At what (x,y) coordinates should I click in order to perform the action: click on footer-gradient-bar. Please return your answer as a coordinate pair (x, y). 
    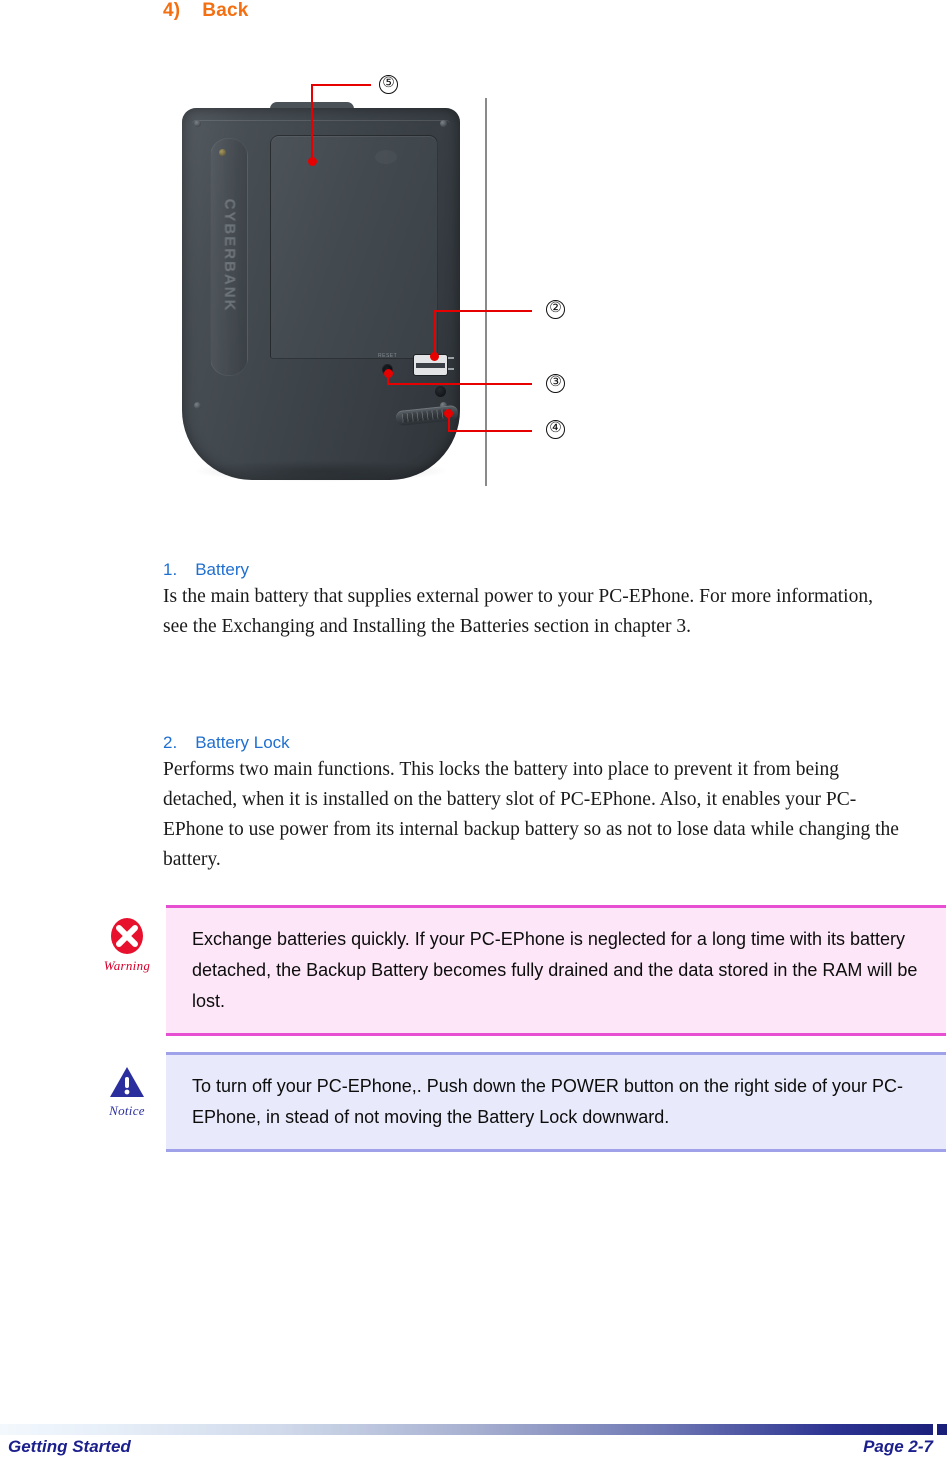
    Looking at the image, I should click on (473, 1429).